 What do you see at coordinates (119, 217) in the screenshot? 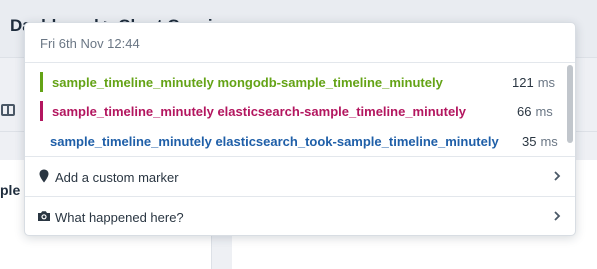
I see `what-happened-here-label: What happened here?` at bounding box center [119, 217].